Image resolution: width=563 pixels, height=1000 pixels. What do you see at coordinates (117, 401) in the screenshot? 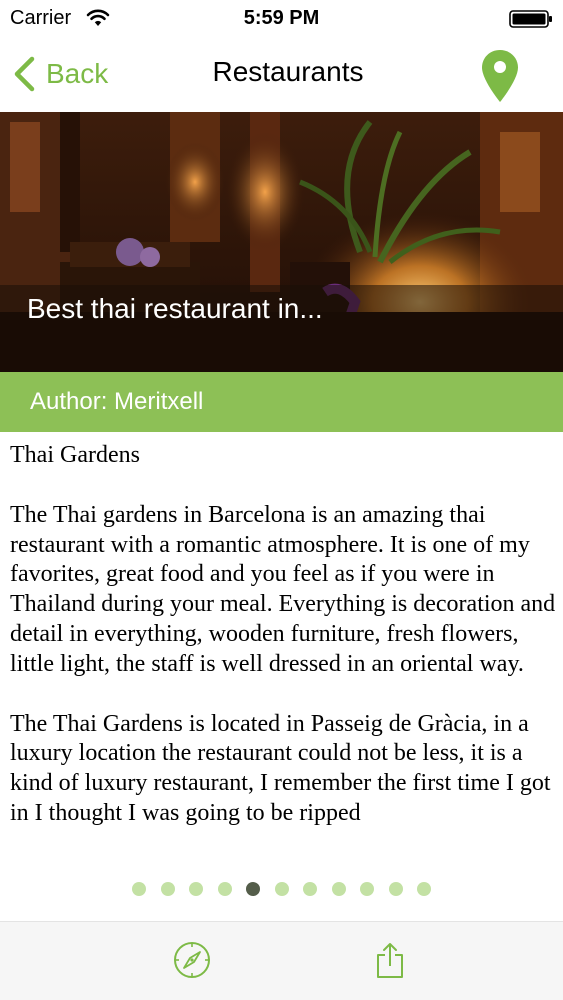
I see `author-label: Author: Meritxell` at bounding box center [117, 401].